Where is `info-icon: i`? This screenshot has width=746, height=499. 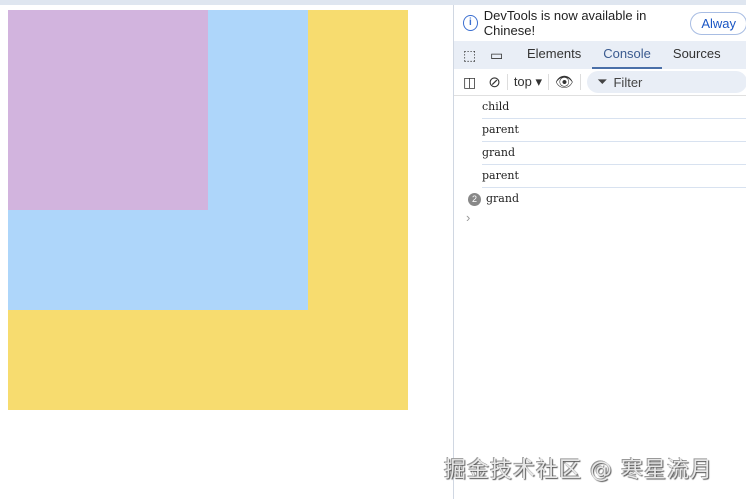 info-icon: i is located at coordinates (470, 23).